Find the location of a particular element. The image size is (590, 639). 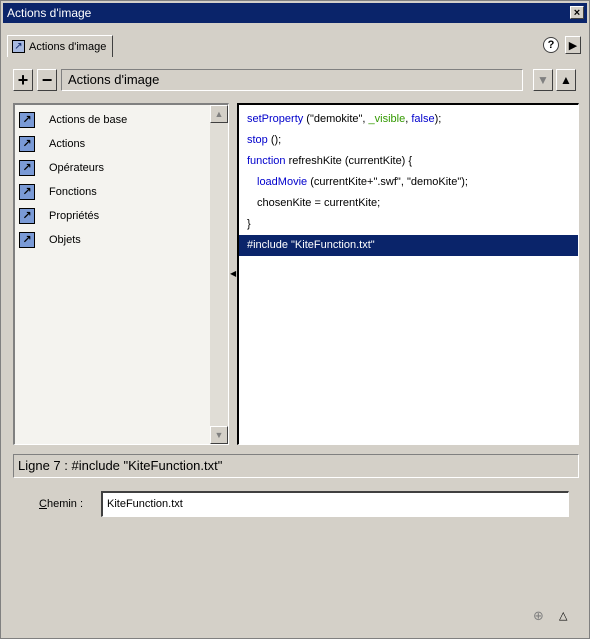

collapse-left-icon: ◀ is located at coordinates (233, 274).